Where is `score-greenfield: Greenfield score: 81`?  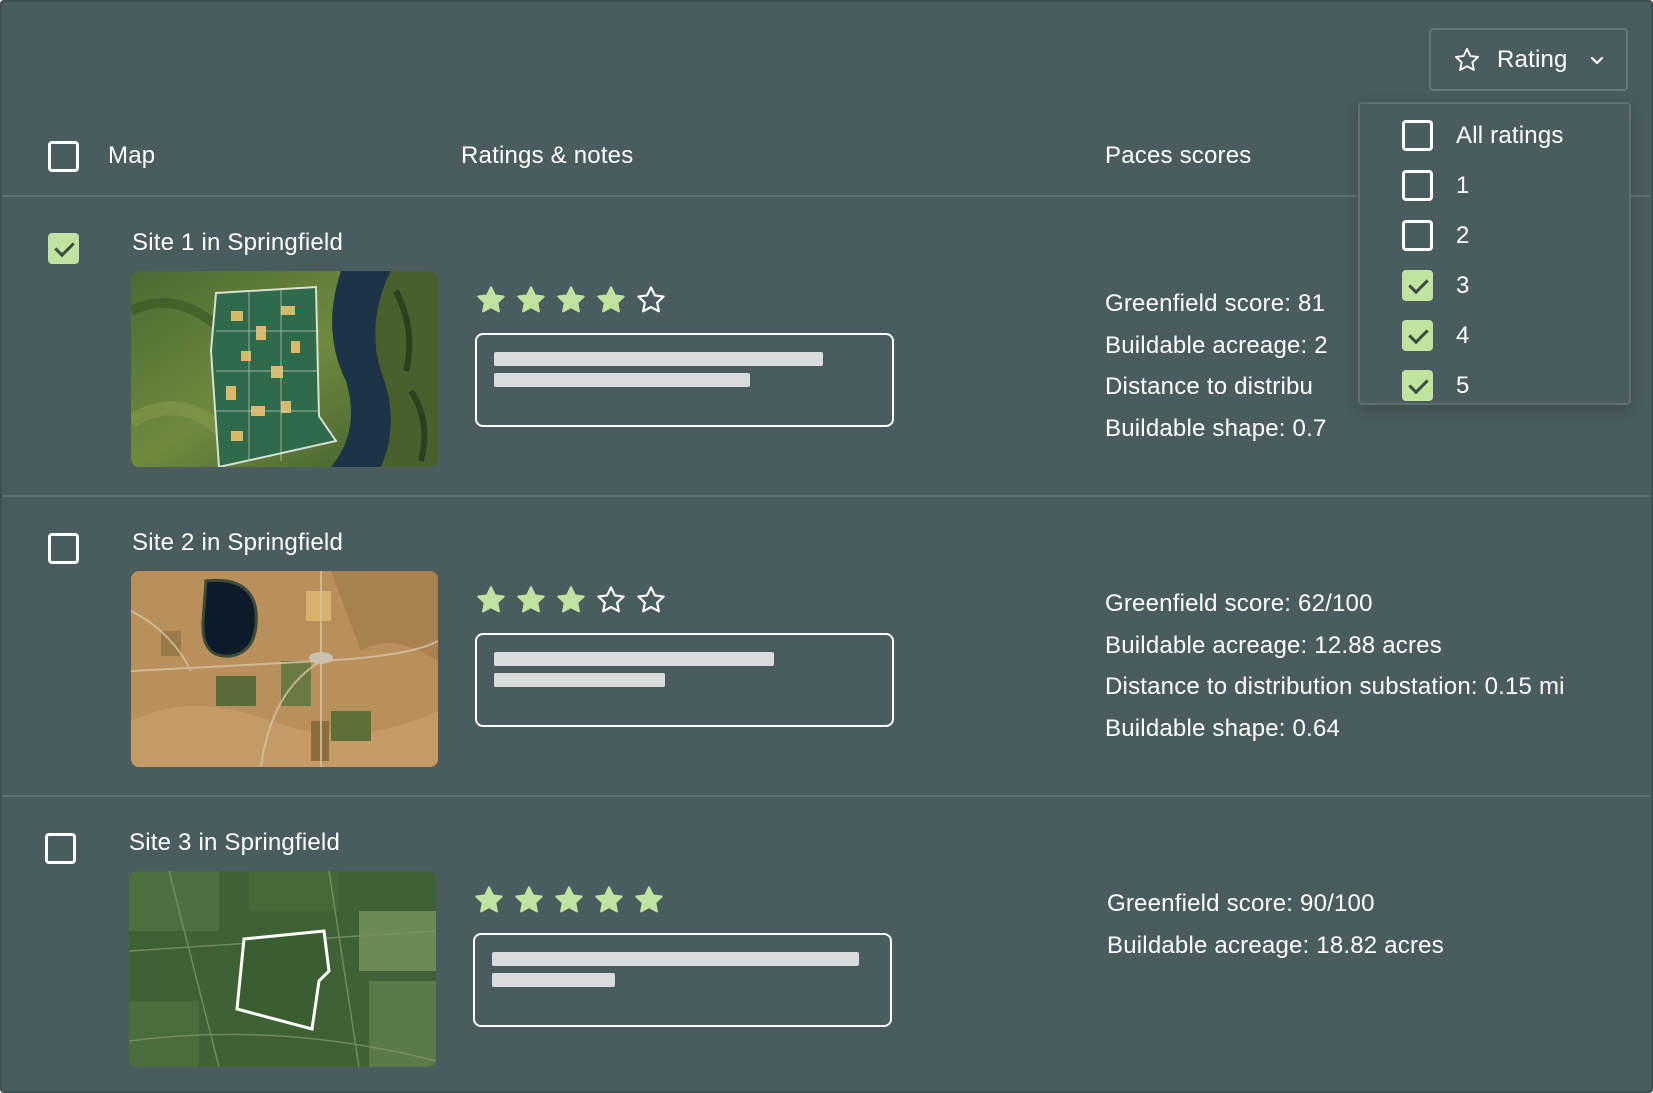
score-greenfield: Greenfield score: 81 is located at coordinates (1215, 303).